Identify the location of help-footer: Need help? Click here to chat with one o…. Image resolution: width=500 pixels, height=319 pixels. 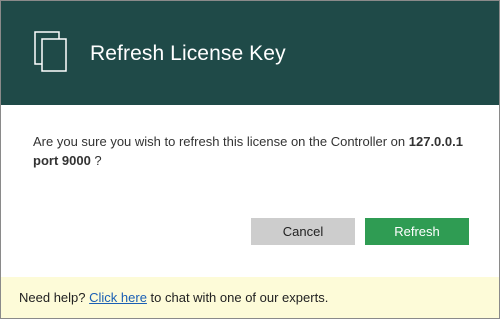
(250, 297).